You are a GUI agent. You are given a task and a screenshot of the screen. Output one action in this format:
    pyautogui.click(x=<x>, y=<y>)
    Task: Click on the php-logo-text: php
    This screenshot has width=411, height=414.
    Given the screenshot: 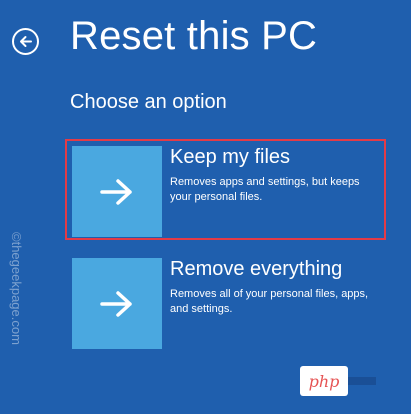 What is the action you would take?
    pyautogui.click(x=324, y=381)
    